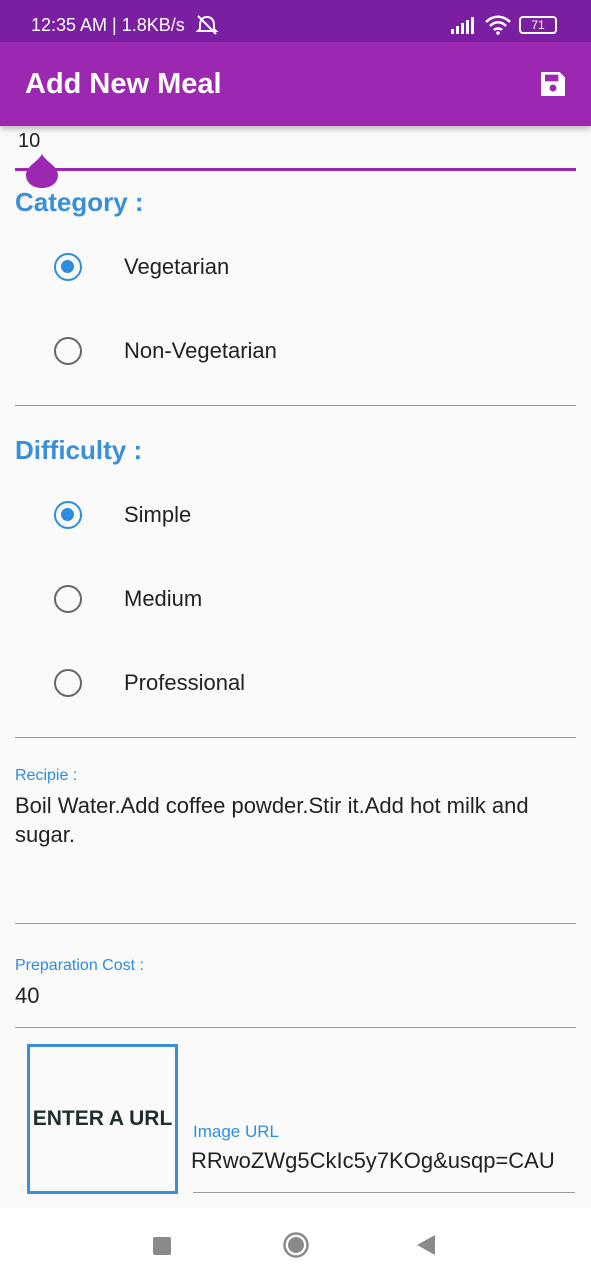  I want to click on recipe-label: Recipie :, so click(46, 775).